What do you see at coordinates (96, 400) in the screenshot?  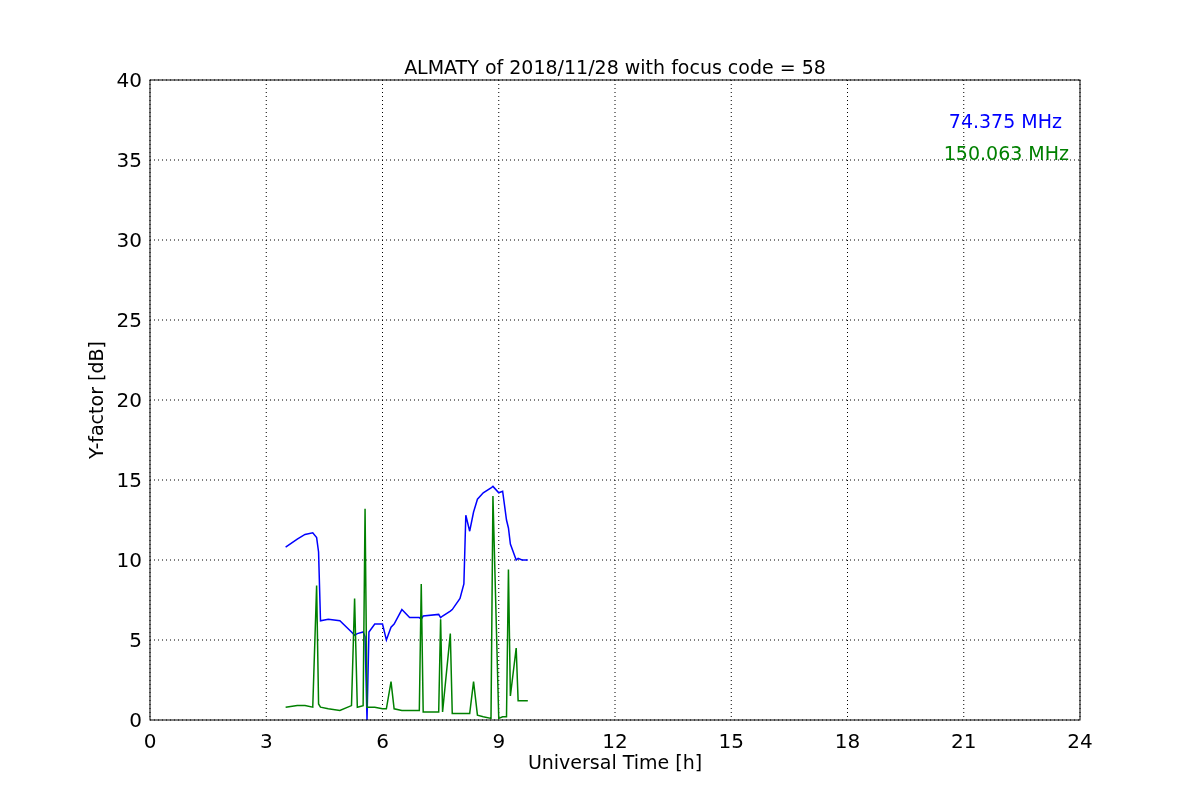 I see `axis-label: Y-factor [dB]` at bounding box center [96, 400].